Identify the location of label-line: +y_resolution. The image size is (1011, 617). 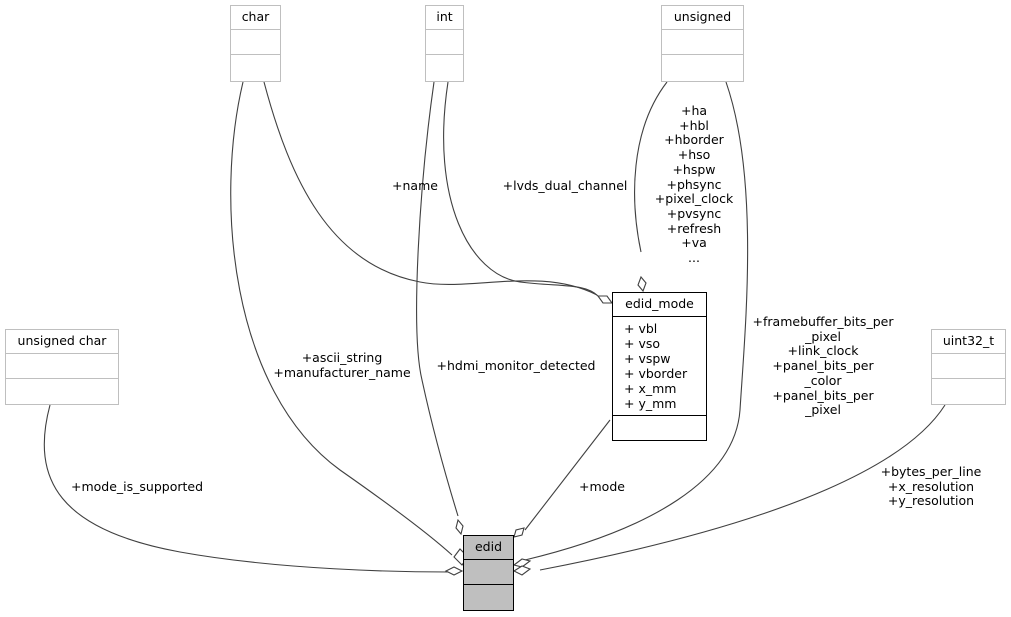
(931, 501).